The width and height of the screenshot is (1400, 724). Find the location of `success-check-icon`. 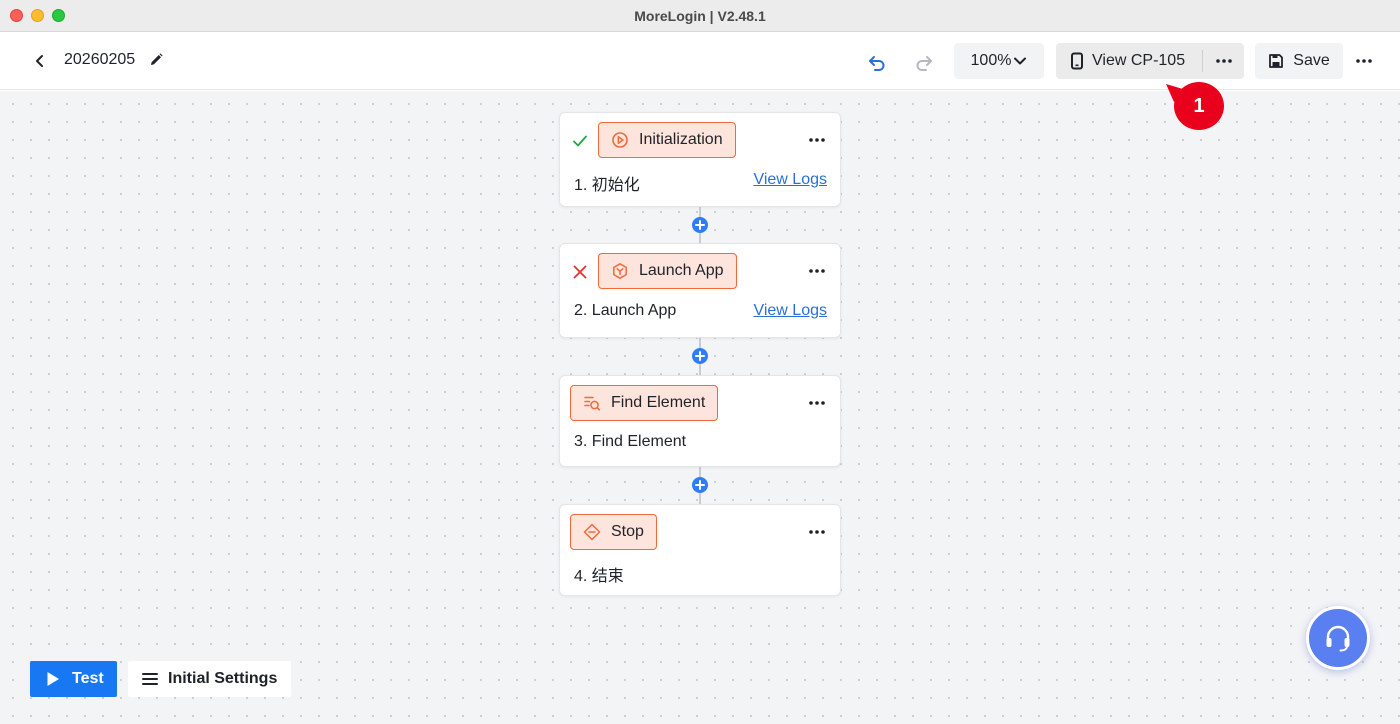

success-check-icon is located at coordinates (580, 141).